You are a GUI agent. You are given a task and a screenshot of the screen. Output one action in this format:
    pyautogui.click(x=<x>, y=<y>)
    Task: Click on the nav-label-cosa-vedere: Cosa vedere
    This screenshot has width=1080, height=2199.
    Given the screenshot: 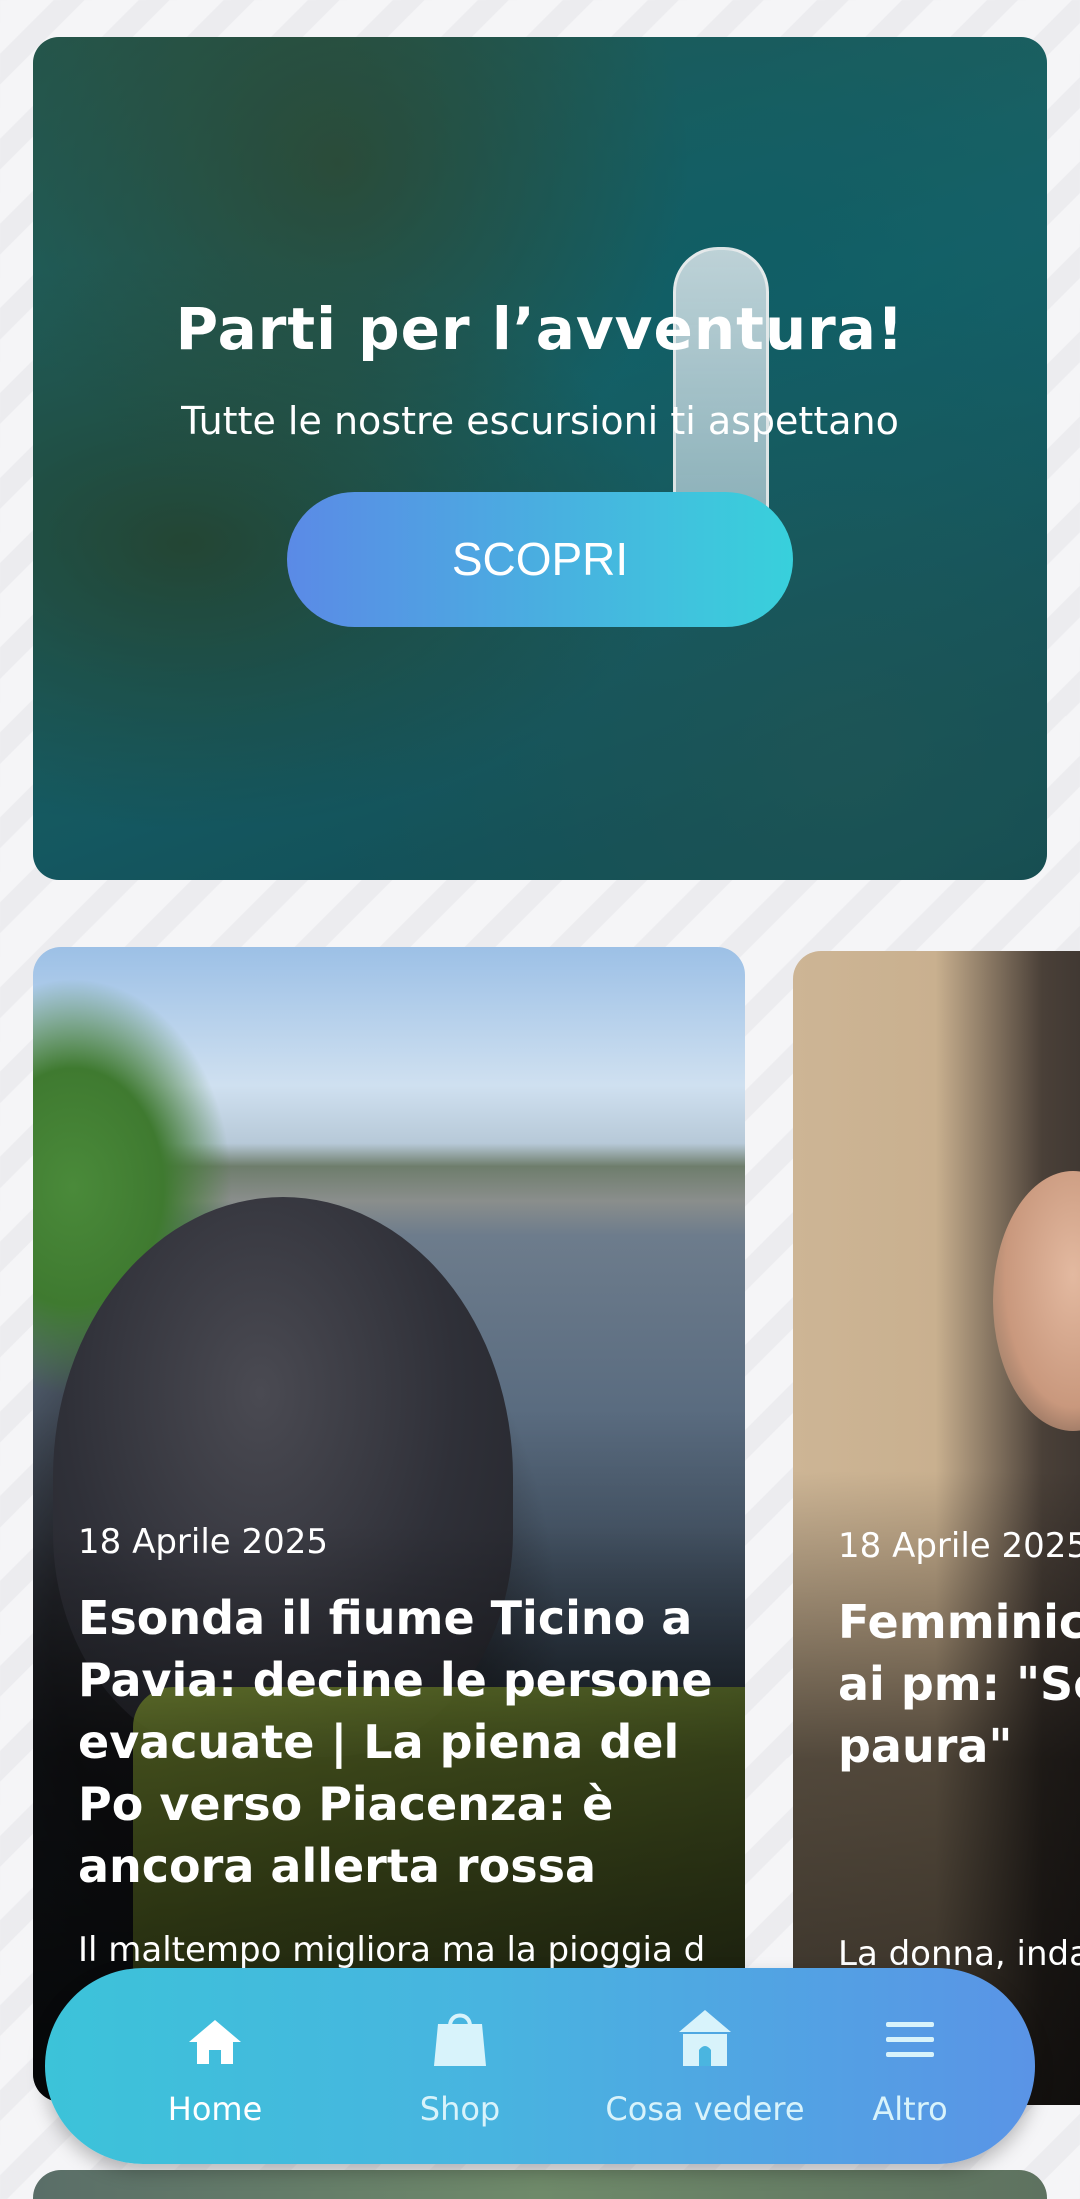 What is the action you would take?
    pyautogui.click(x=705, y=2109)
    